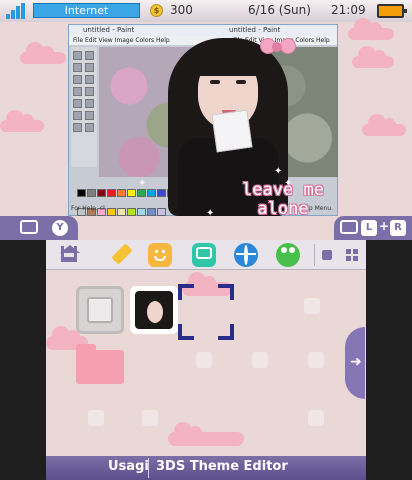  What do you see at coordinates (60, 228) in the screenshot?
I see `y-button: Y` at bounding box center [60, 228].